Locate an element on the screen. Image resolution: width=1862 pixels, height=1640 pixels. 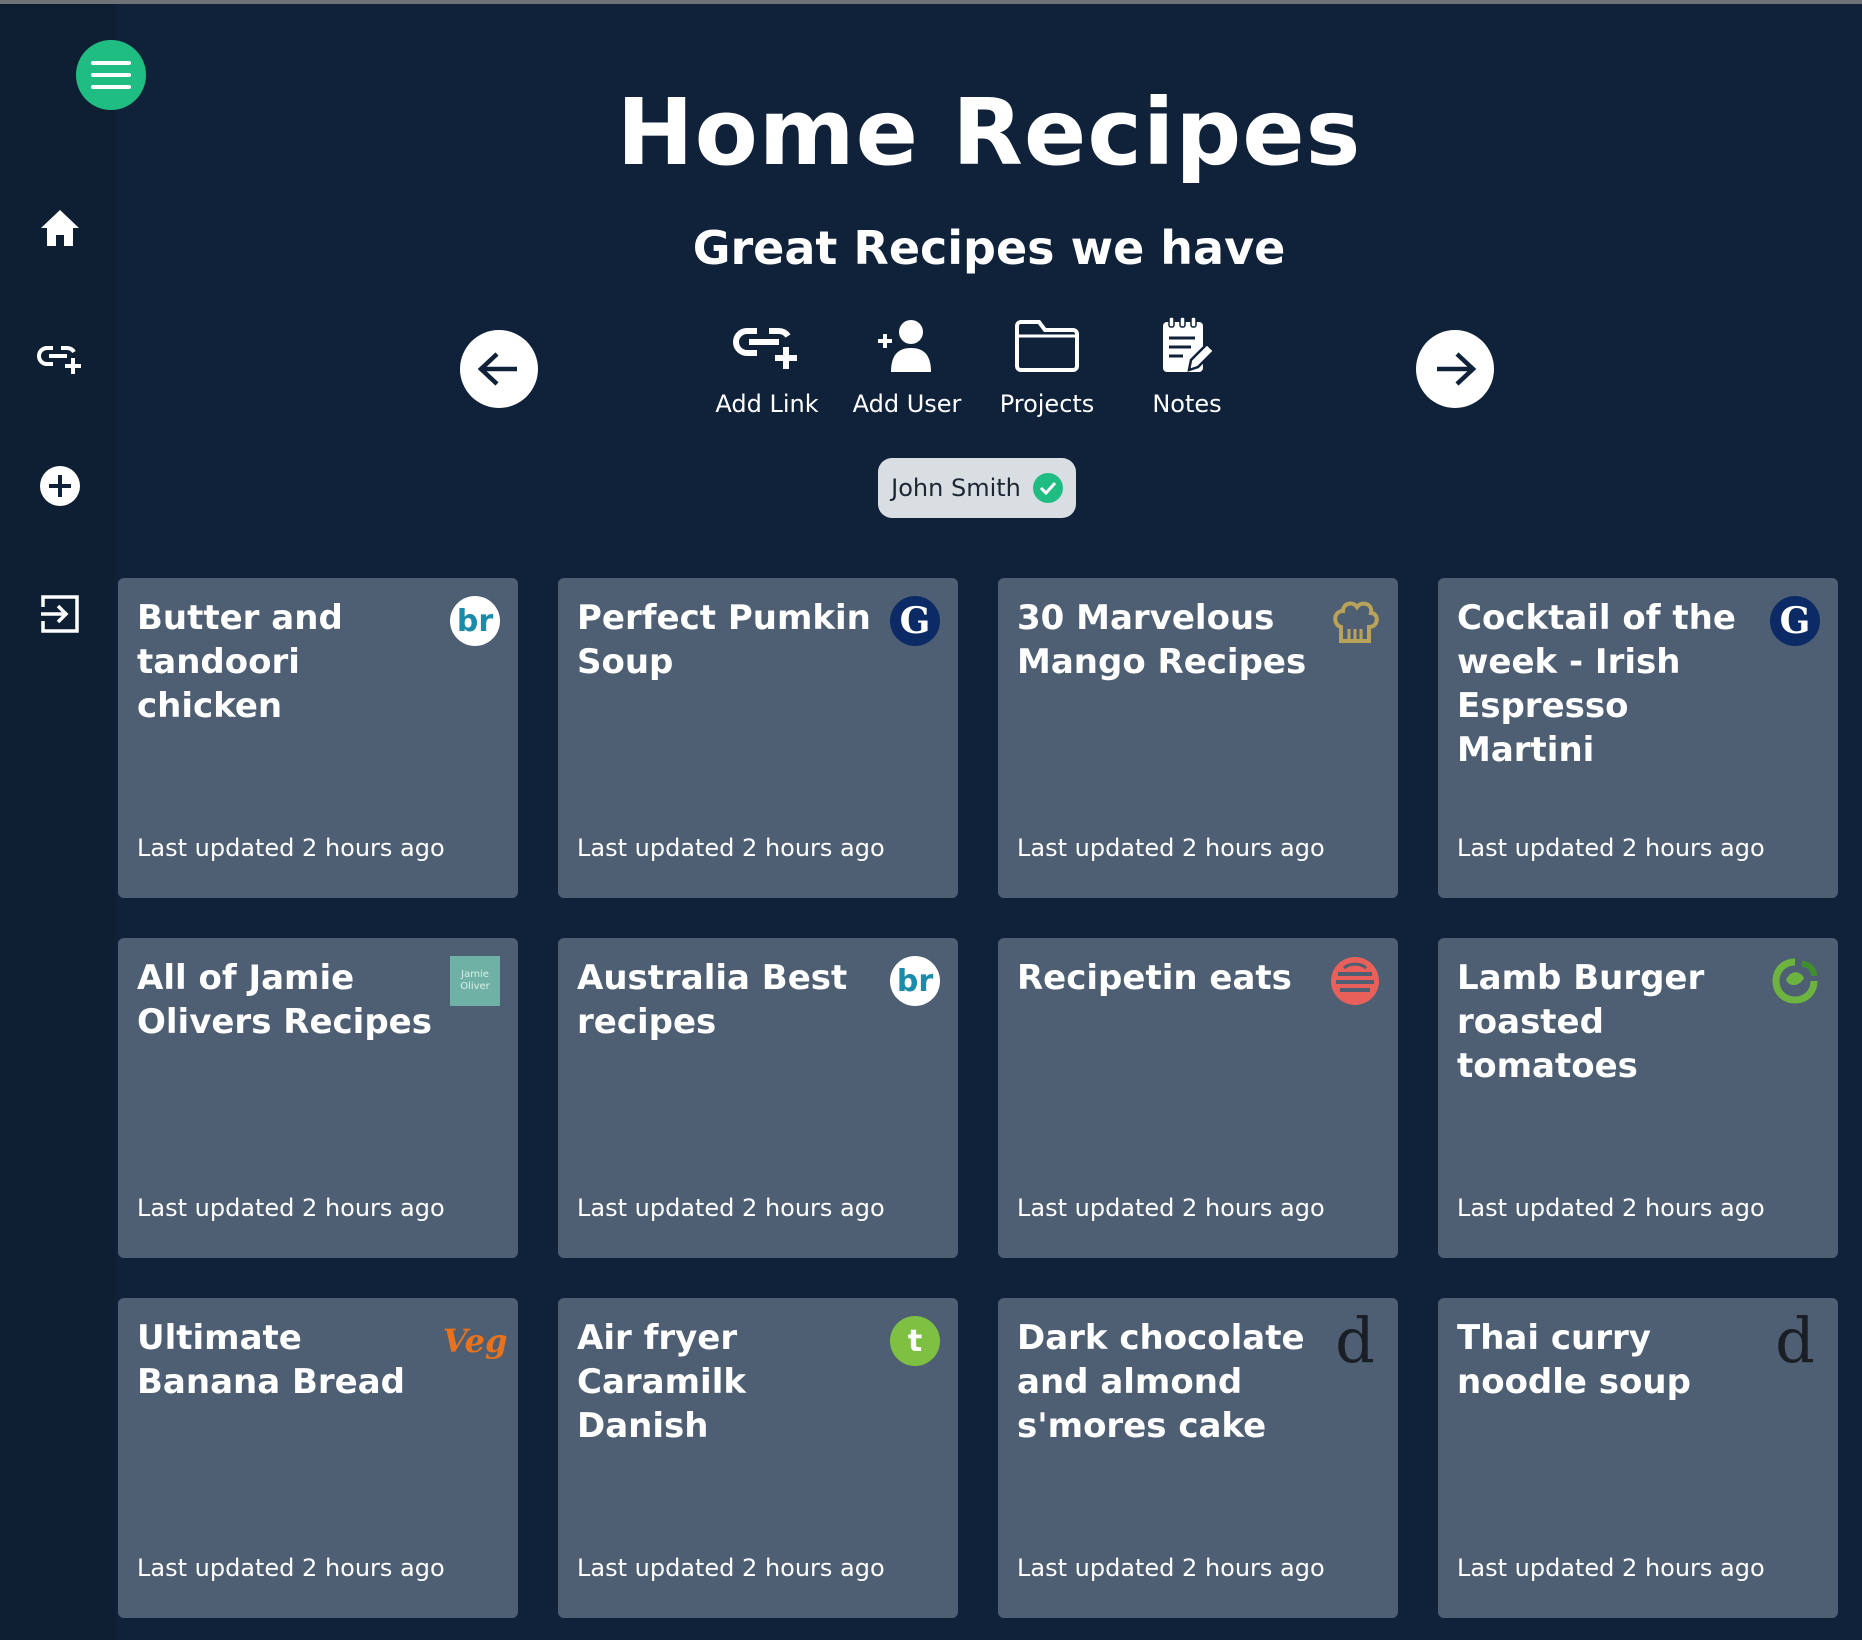
page-subtitle: Great Recipes we have is located at coordinates (989, 248).